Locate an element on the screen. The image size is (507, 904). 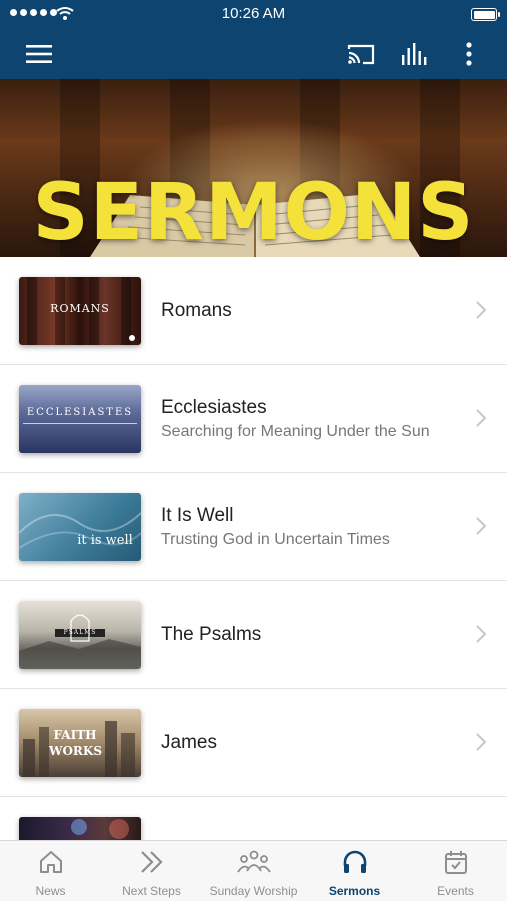
tab-sunday-worship: Sunday Worship is located at coordinates (253, 871).